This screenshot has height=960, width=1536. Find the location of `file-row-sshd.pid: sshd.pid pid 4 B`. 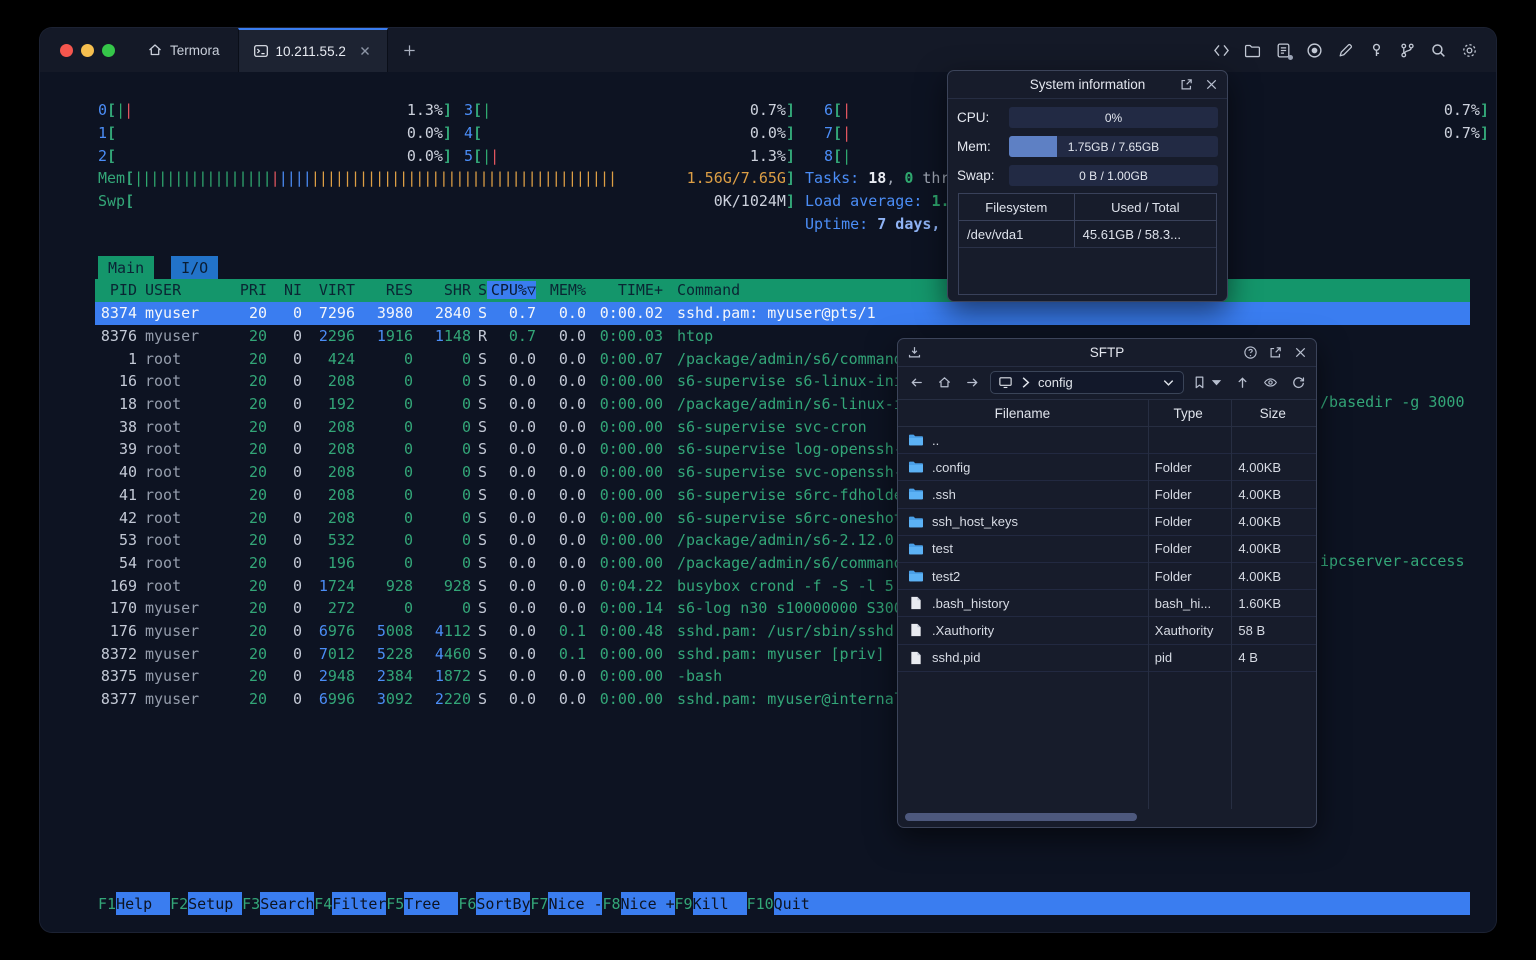

file-row-sshd.pid: sshd.pid pid 4 B is located at coordinates (1107, 658).